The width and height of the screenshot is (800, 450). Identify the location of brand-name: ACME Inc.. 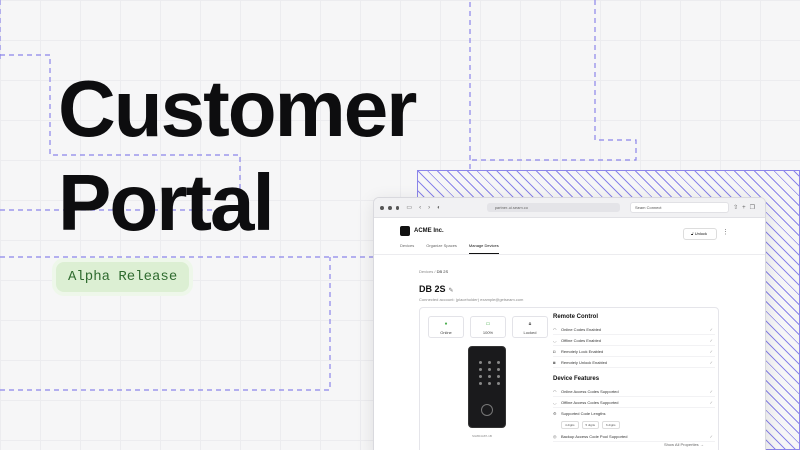
(429, 231).